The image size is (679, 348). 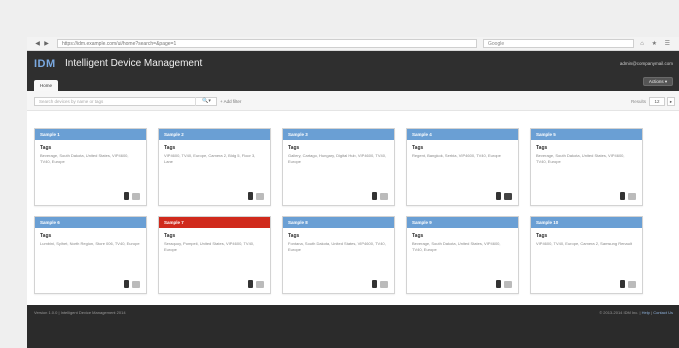 What do you see at coordinates (586, 134) in the screenshot?
I see `device-card-title: Sample 5` at bounding box center [586, 134].